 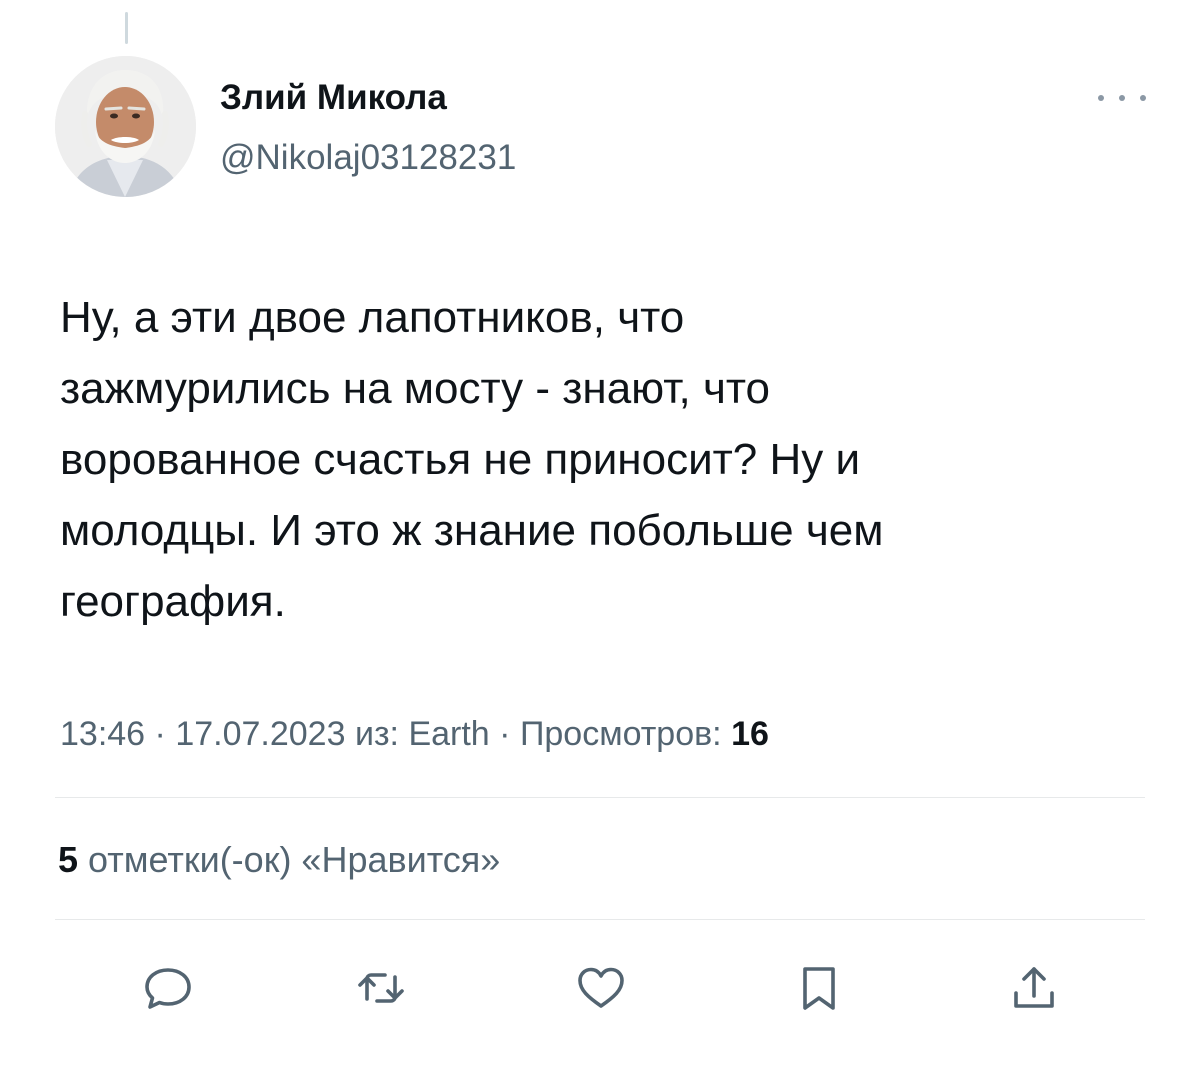 I want to click on avatar-photo, so click(x=125, y=126).